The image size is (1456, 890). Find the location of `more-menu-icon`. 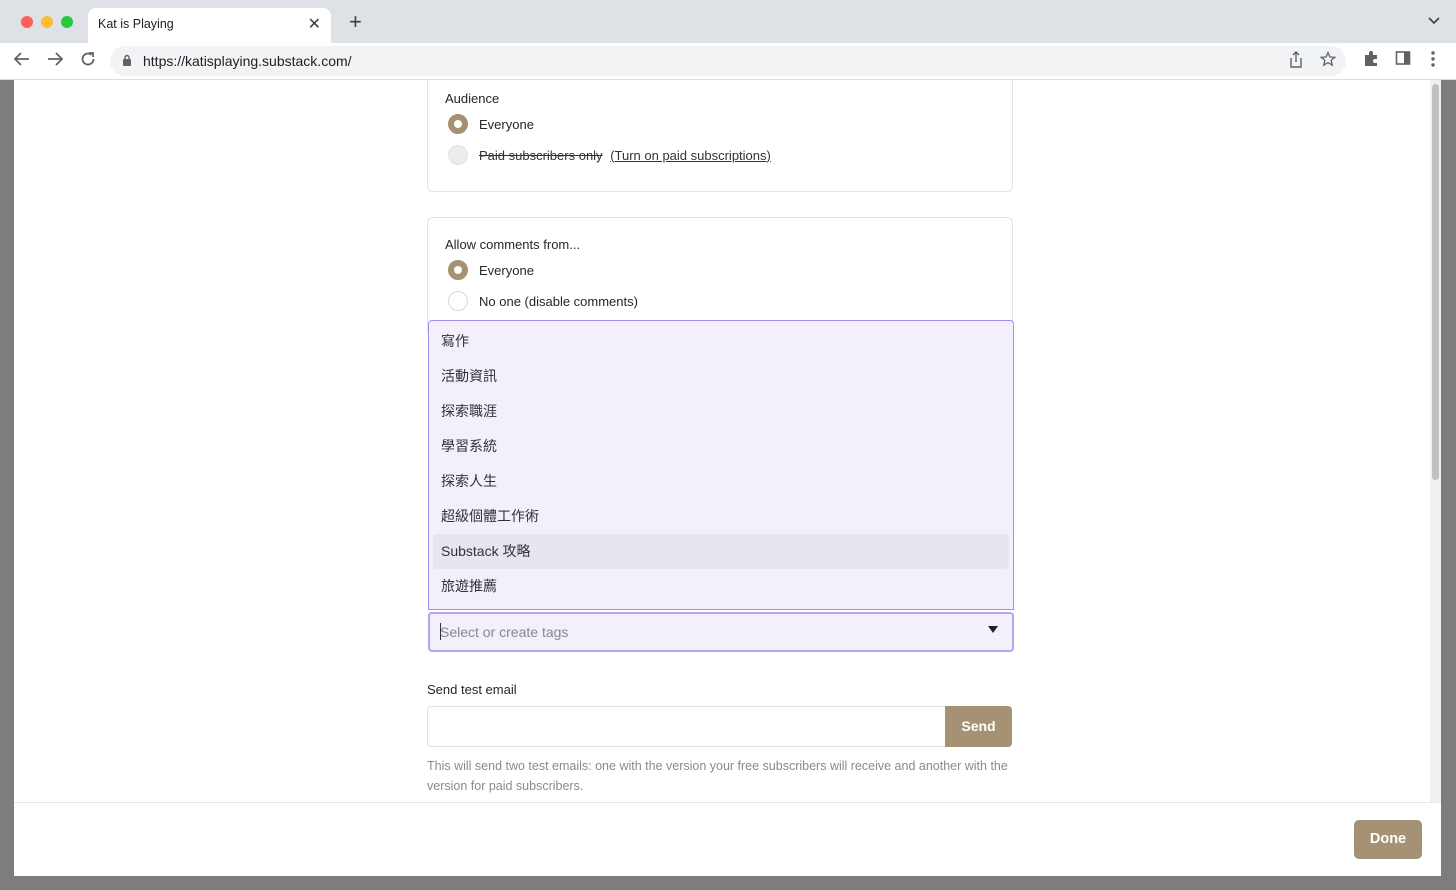

more-menu-icon is located at coordinates (1433, 61).